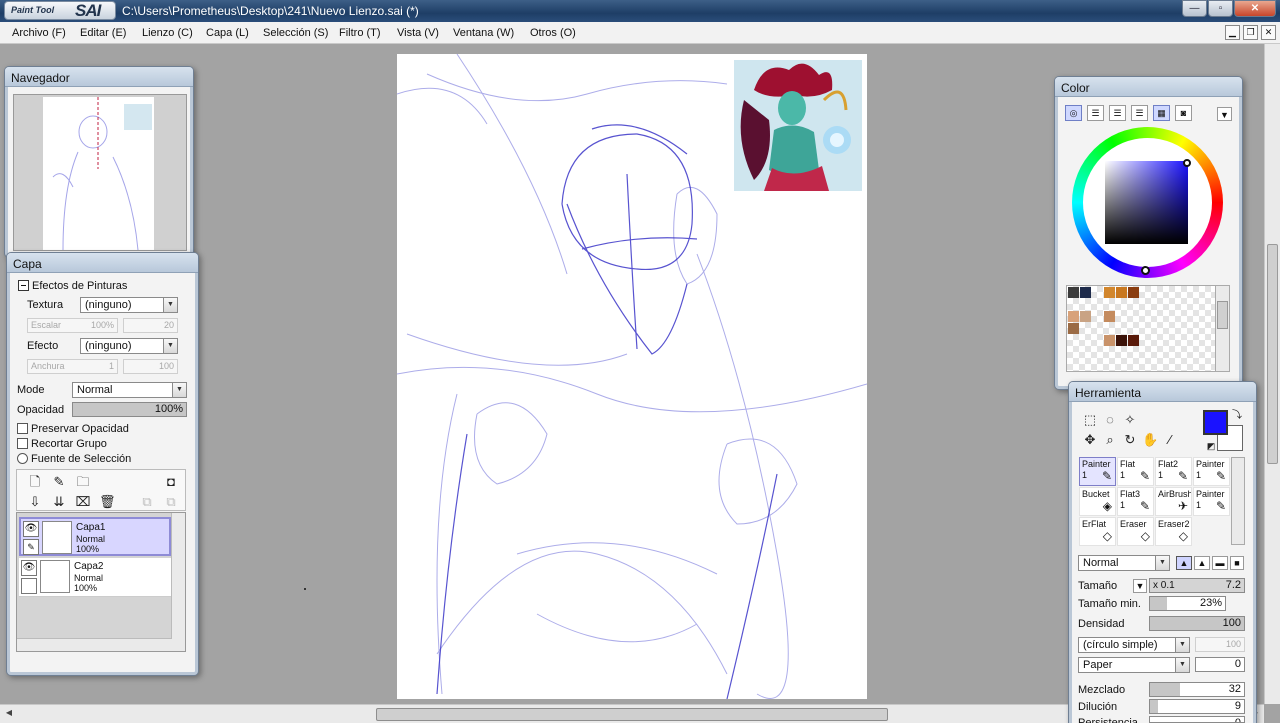 Image resolution: width=1280 pixels, height=723 pixels. What do you see at coordinates (129, 409) in the screenshot?
I see `opacity-slider: 100%` at bounding box center [129, 409].